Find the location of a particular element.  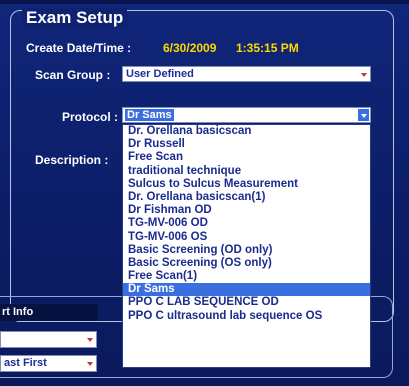

protocol-dropdown-button is located at coordinates (363, 115).